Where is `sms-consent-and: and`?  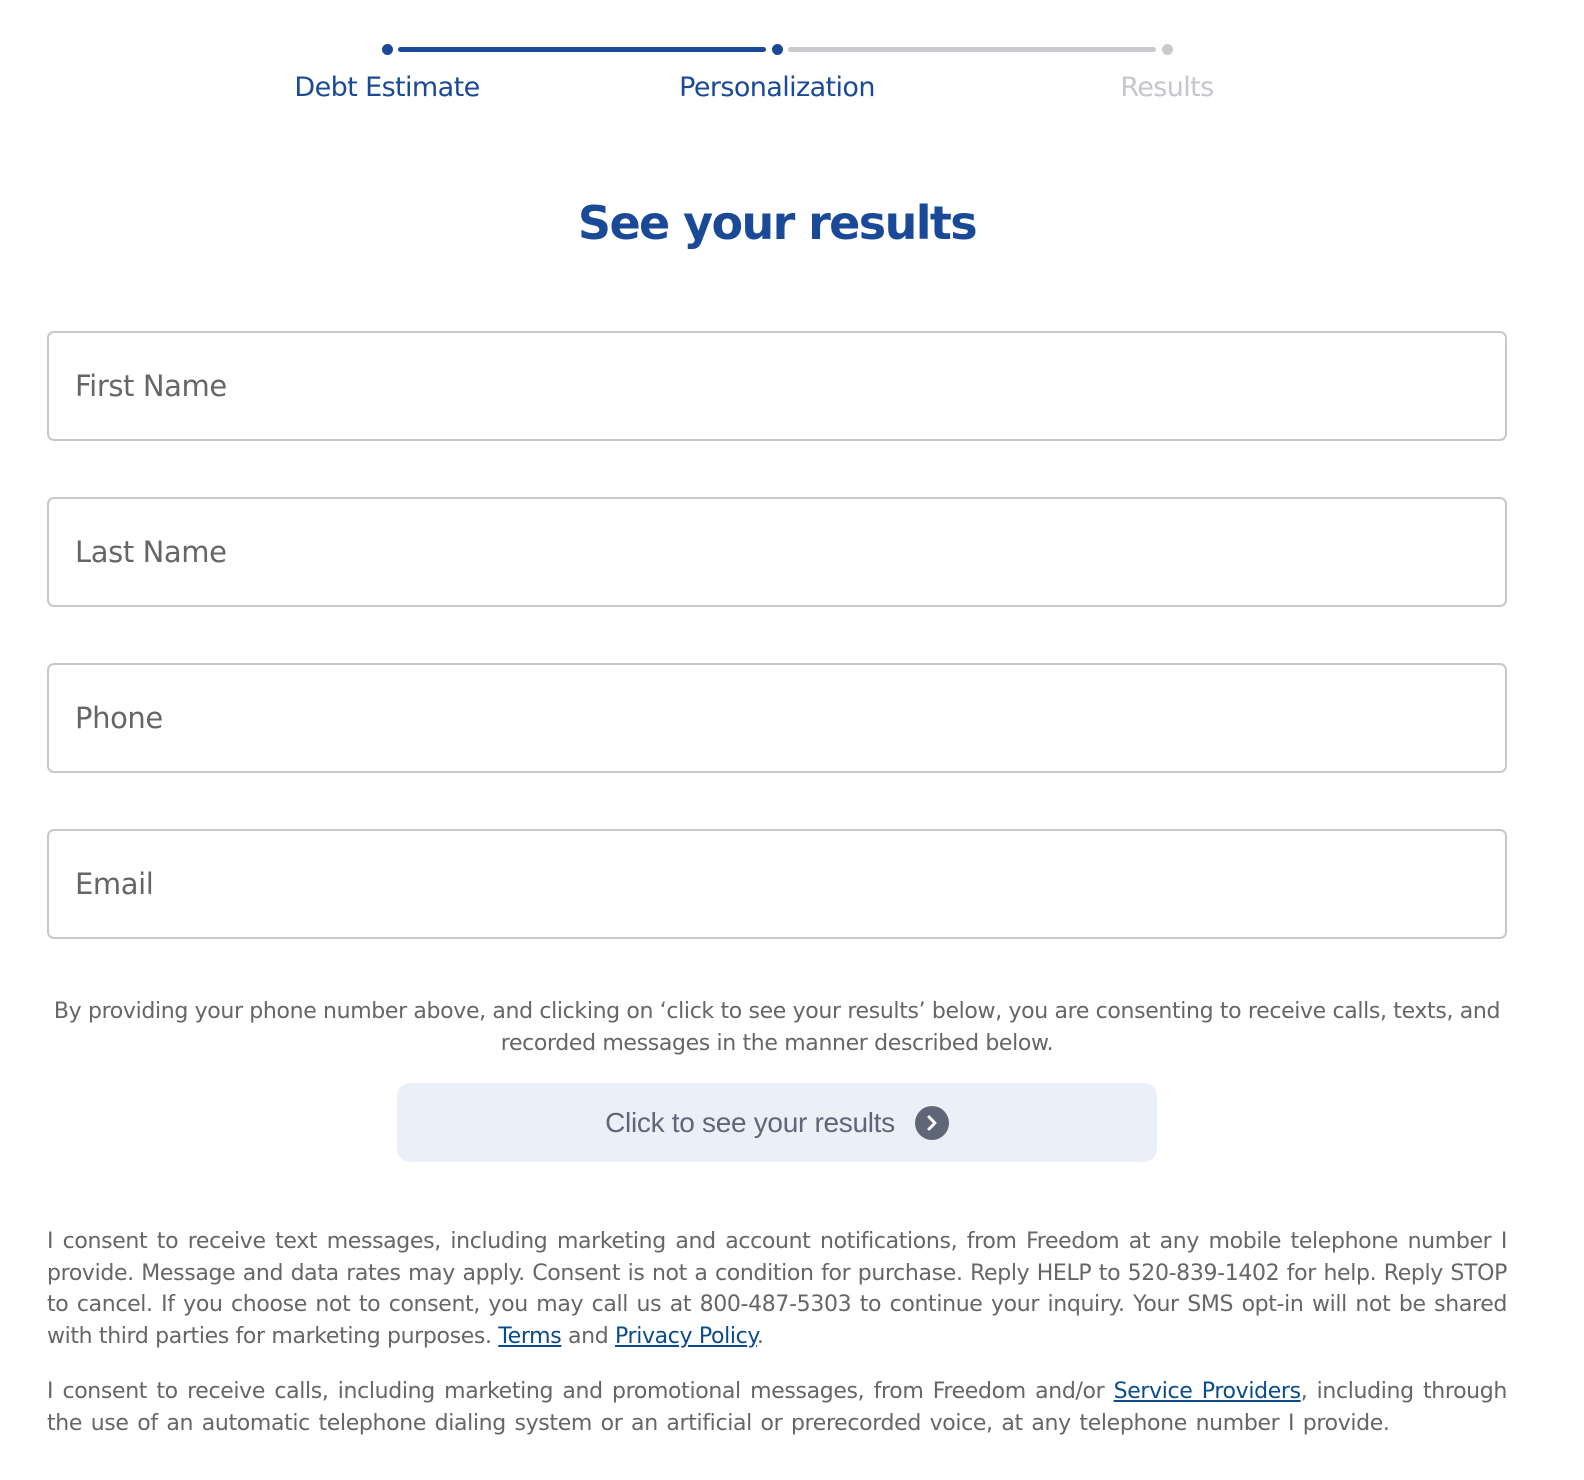
sms-consent-and: and is located at coordinates (588, 1337).